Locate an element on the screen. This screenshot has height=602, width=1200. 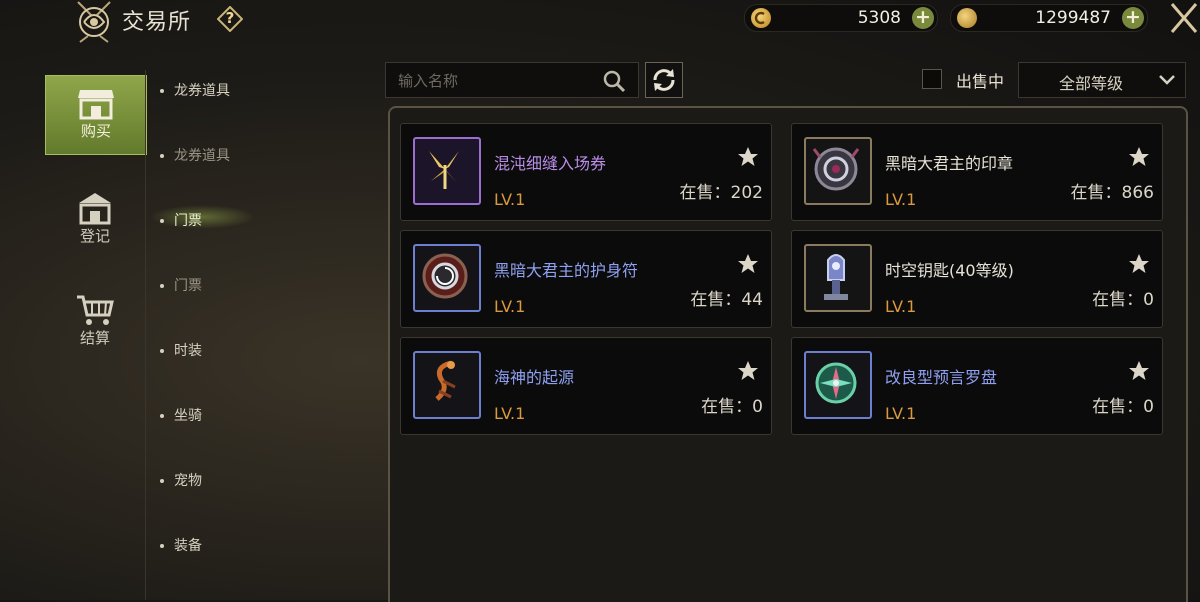
item-card: 时空钥匙(40等级) LV.1 在售：0 is located at coordinates (977, 279).